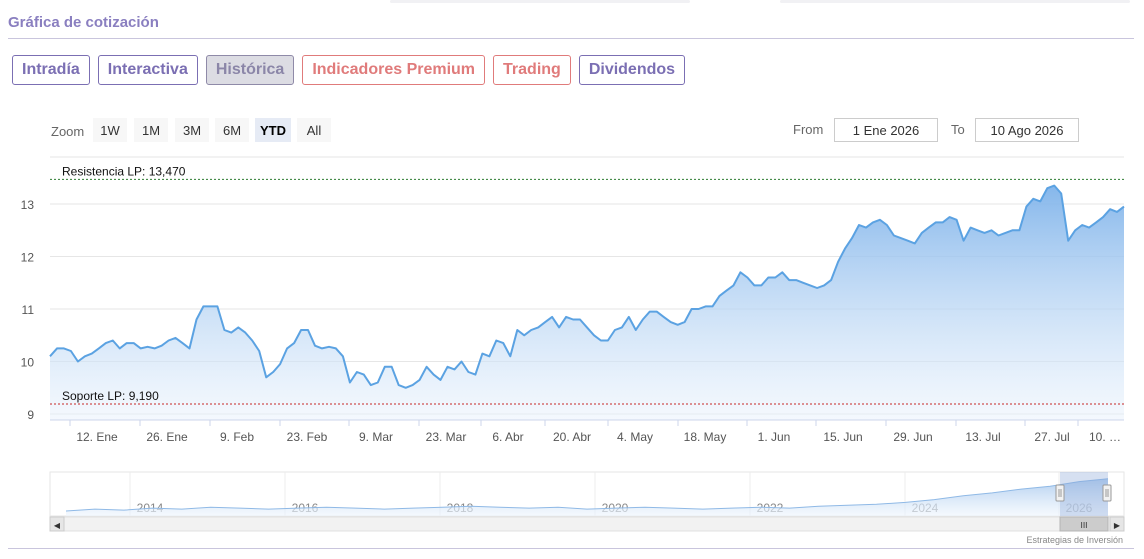 The width and height of the screenshot is (1144, 559). I want to click on scroll-right-icon: ▶, so click(1117, 525).